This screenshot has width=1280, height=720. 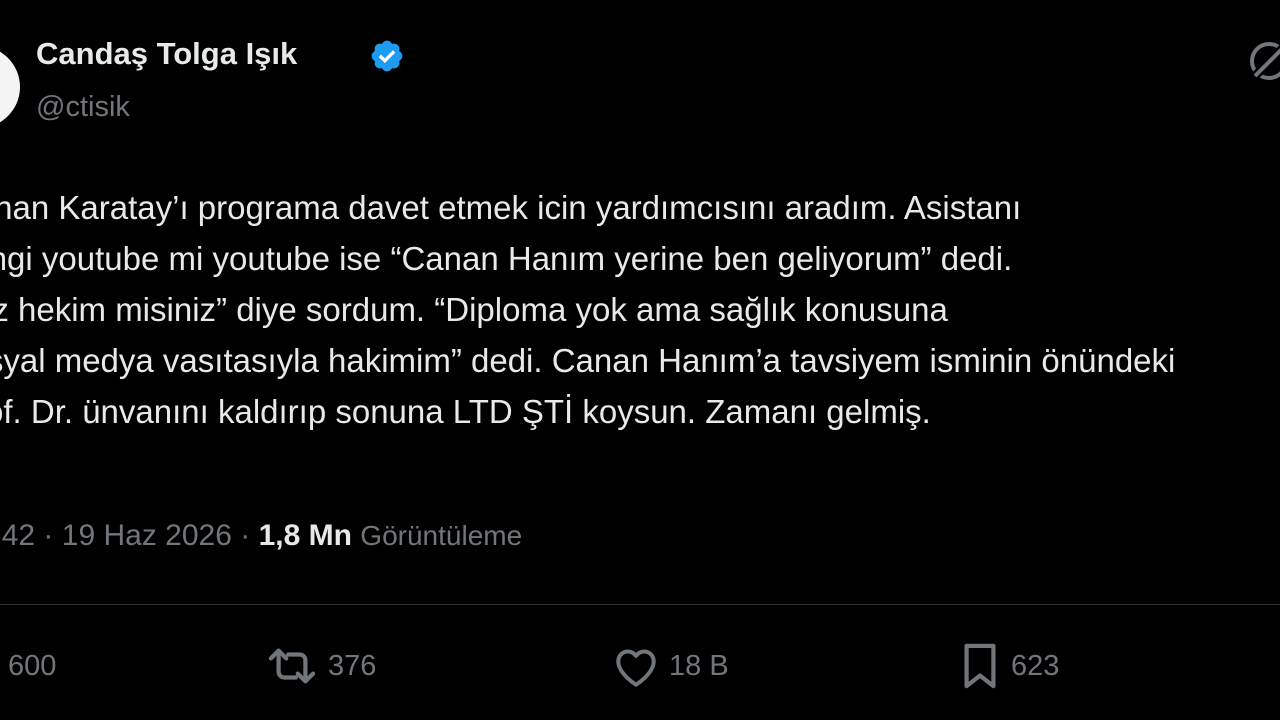 What do you see at coordinates (441, 535) in the screenshot?
I see `views-label: Görüntüleme` at bounding box center [441, 535].